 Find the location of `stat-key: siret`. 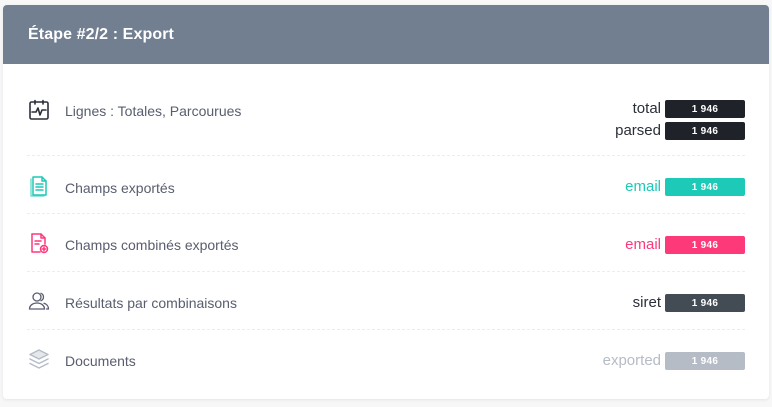

stat-key: siret is located at coordinates (646, 302).